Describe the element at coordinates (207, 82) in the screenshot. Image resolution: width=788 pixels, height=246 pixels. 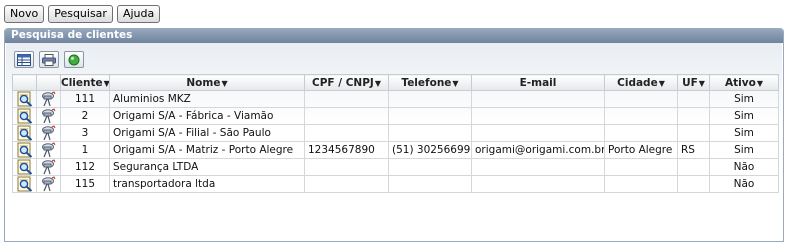
I see `header-nome: Nome▼` at that location.